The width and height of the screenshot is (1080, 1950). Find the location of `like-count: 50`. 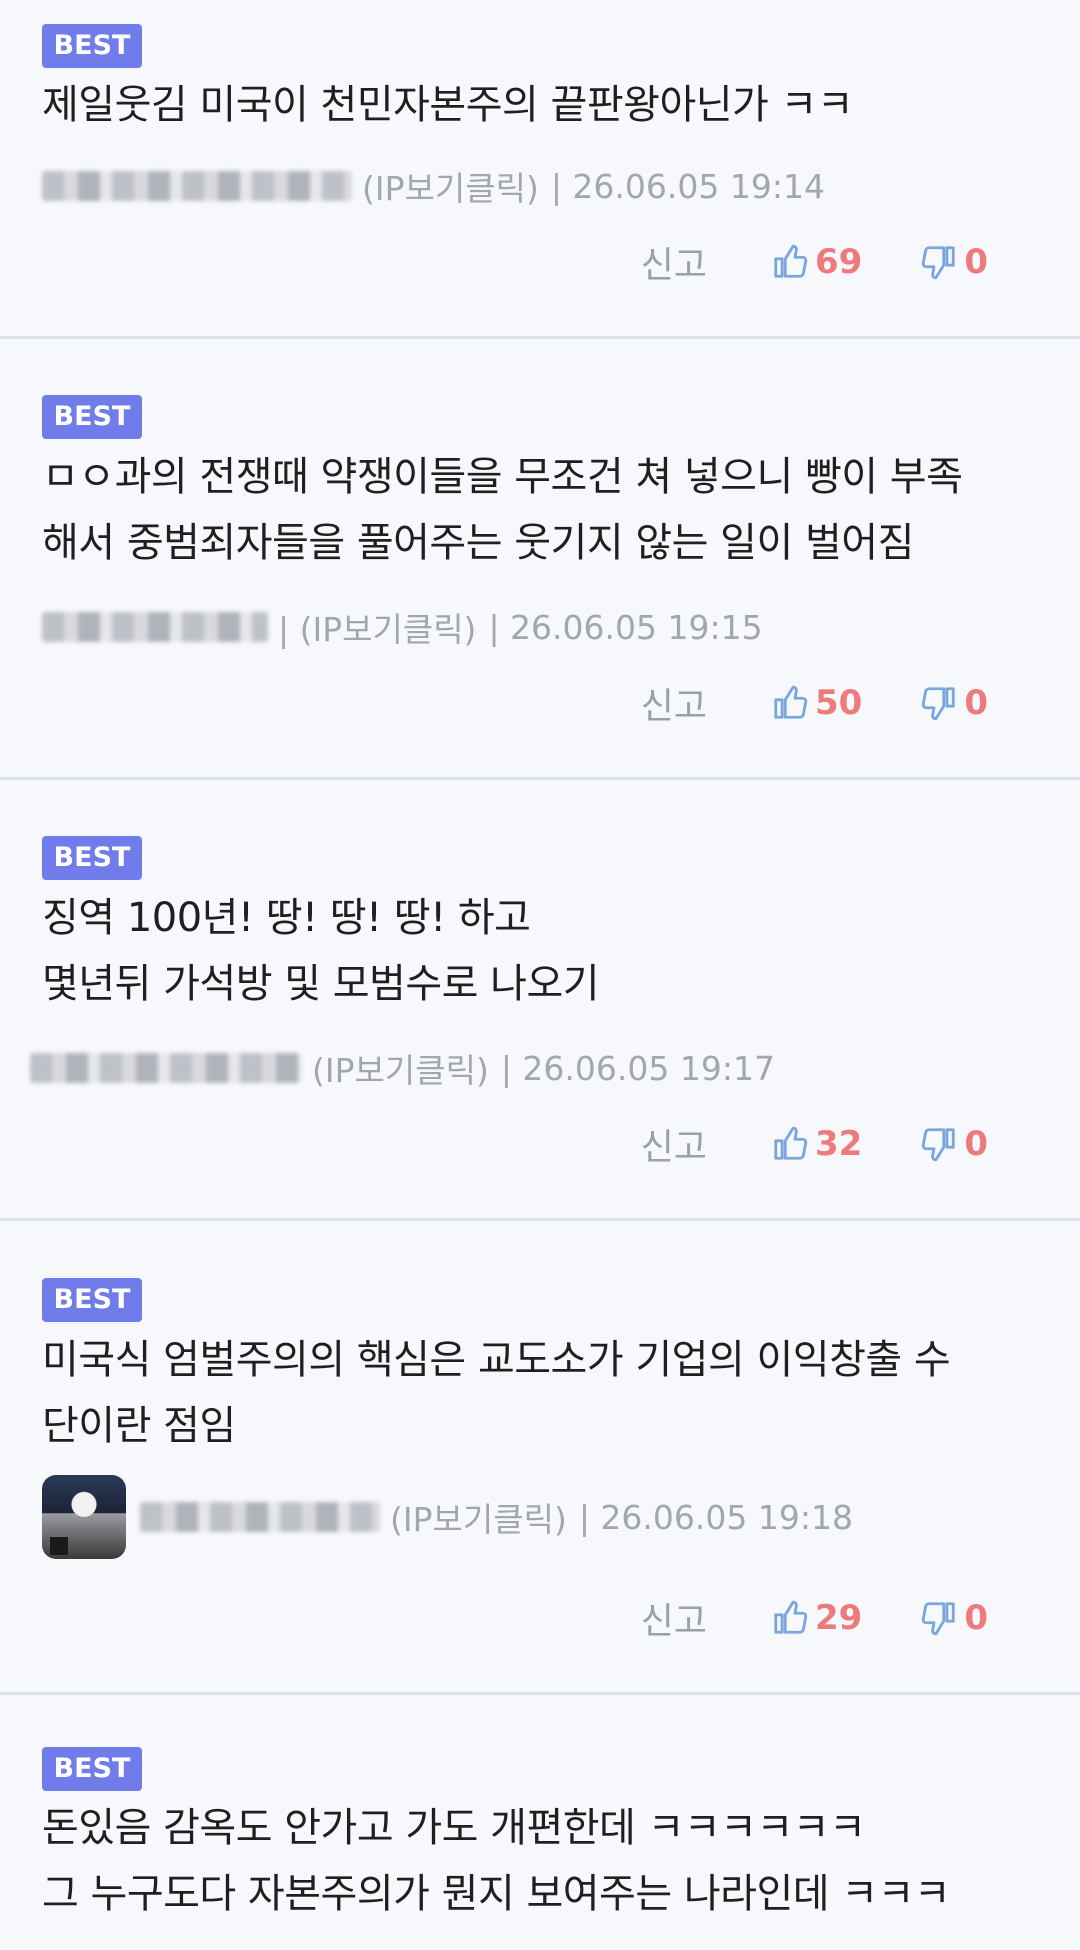

like-count: 50 is located at coordinates (839, 703).